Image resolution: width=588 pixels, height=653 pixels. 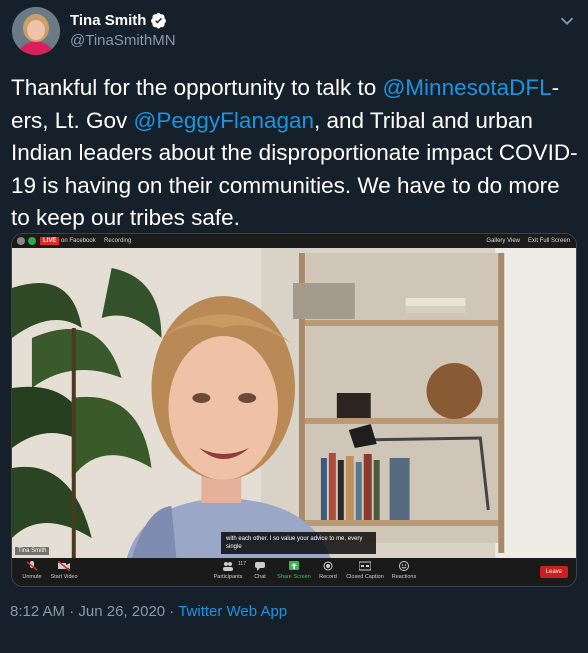 I want to click on start-video-button: Start Video, so click(x=64, y=570).